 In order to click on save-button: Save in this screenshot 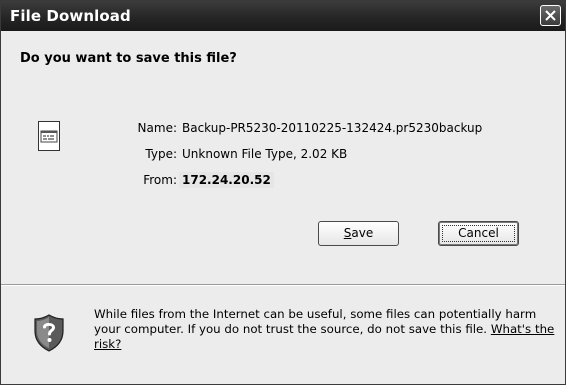, I will do `click(358, 233)`.